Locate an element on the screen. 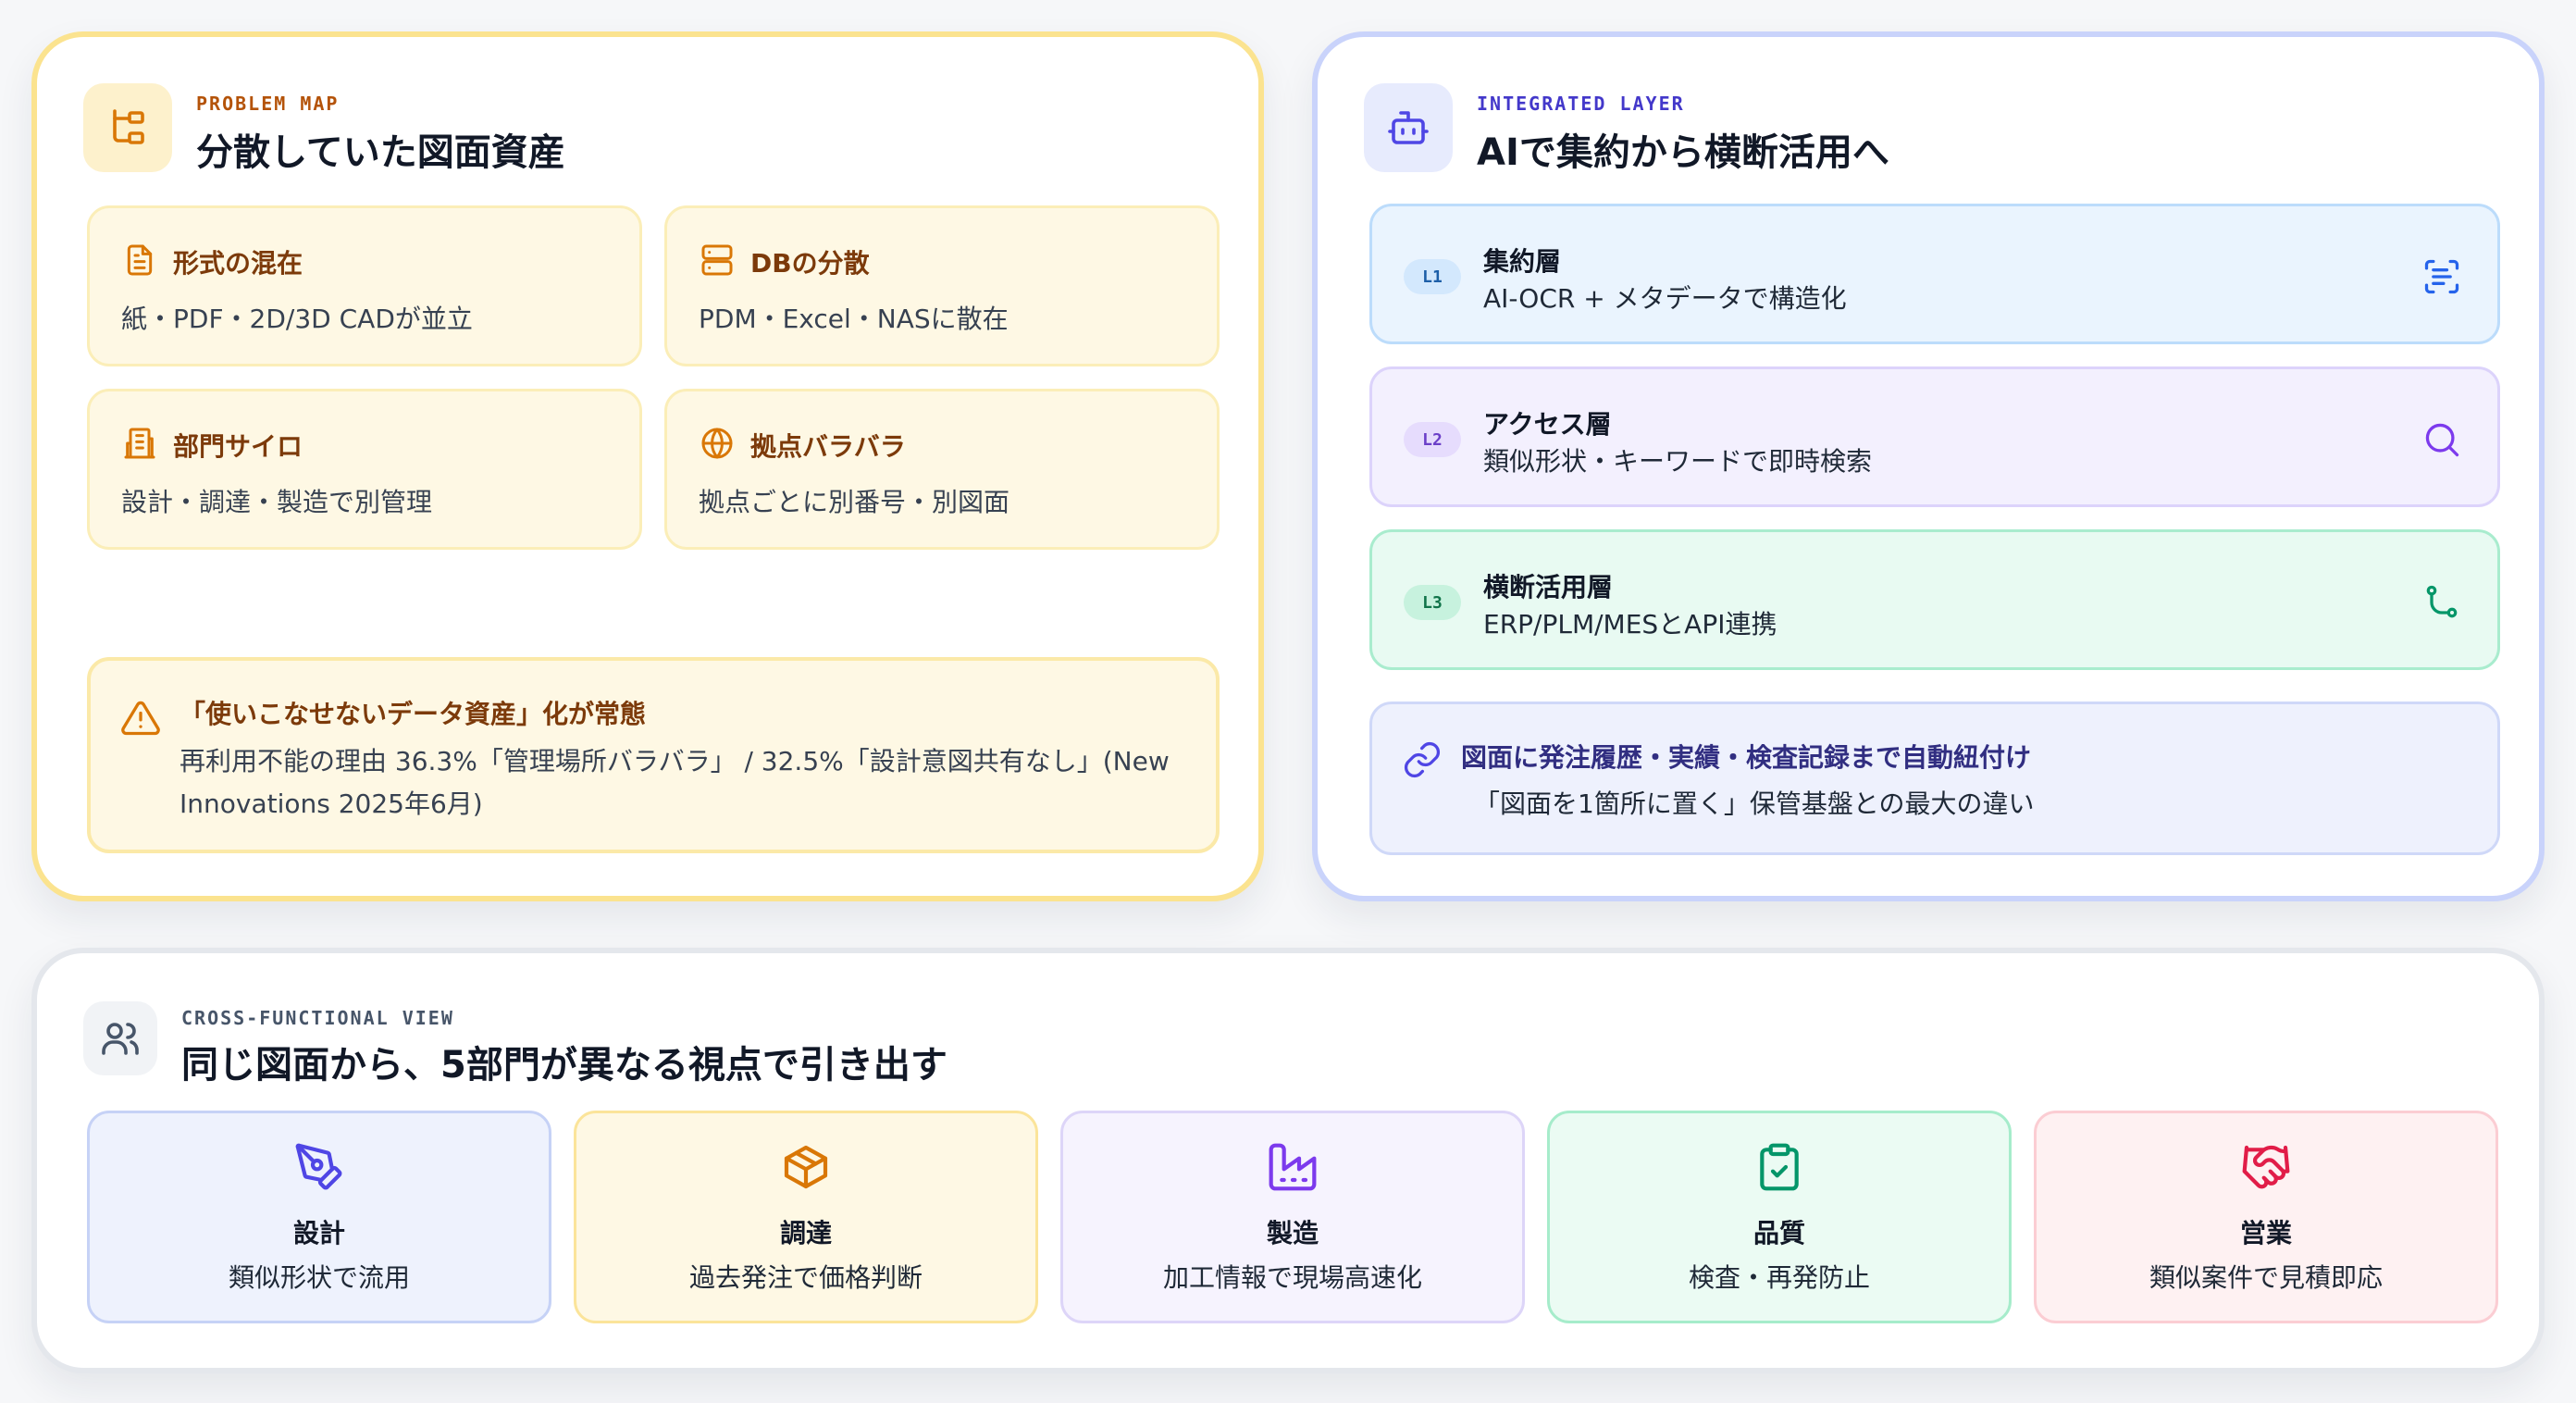 The width and height of the screenshot is (2576, 1403). problem-card: 拠点バラバラ 拠点ごとに別番号・別図面 is located at coordinates (942, 469).